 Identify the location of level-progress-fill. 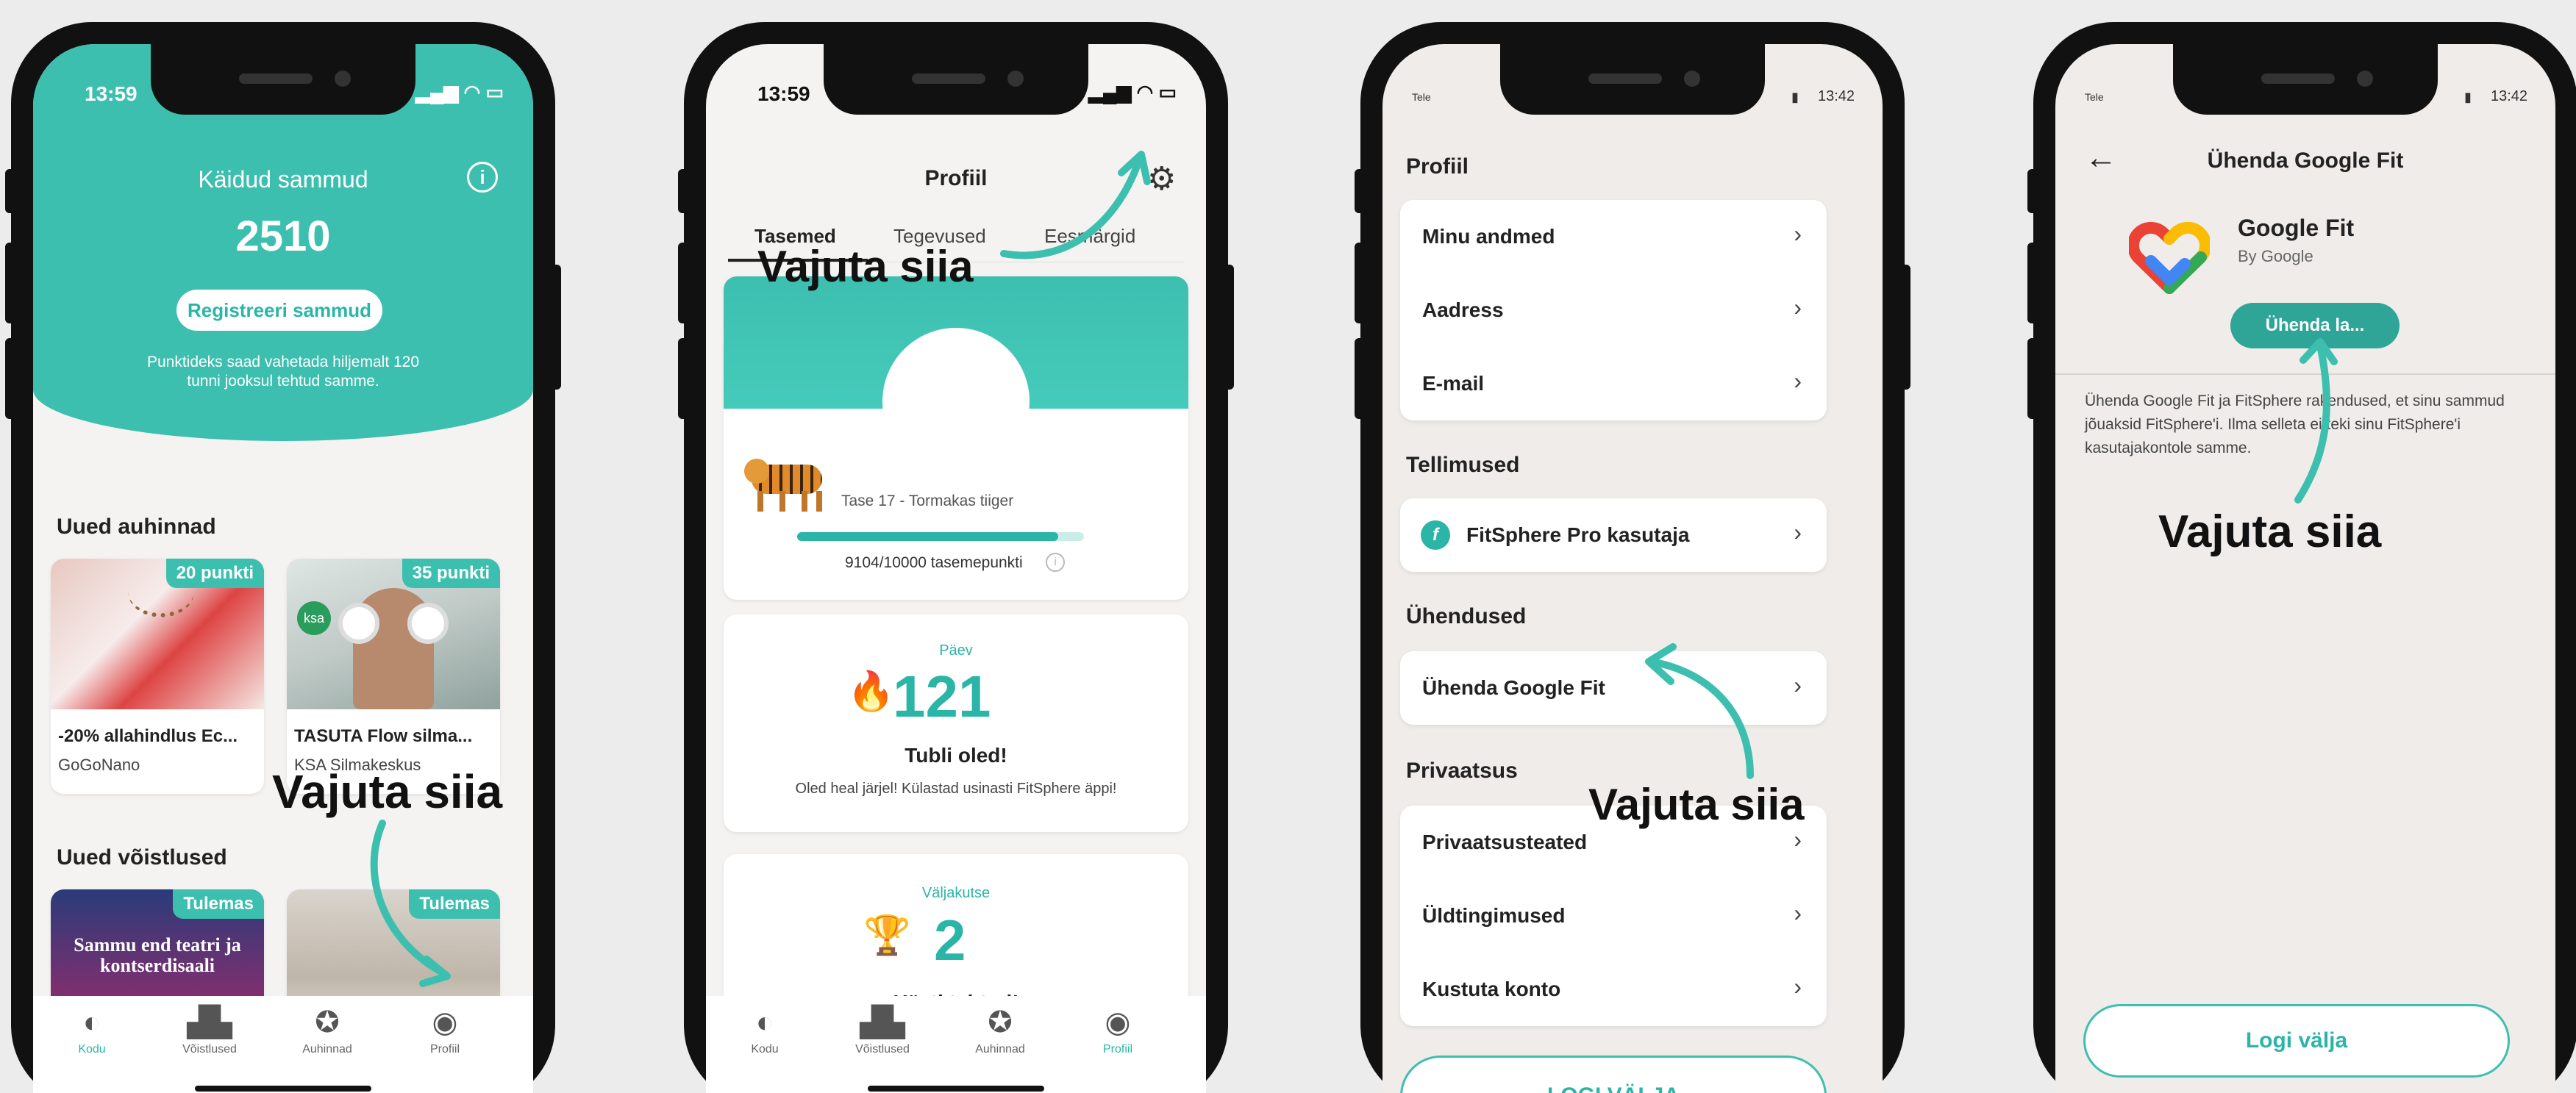
(928, 536).